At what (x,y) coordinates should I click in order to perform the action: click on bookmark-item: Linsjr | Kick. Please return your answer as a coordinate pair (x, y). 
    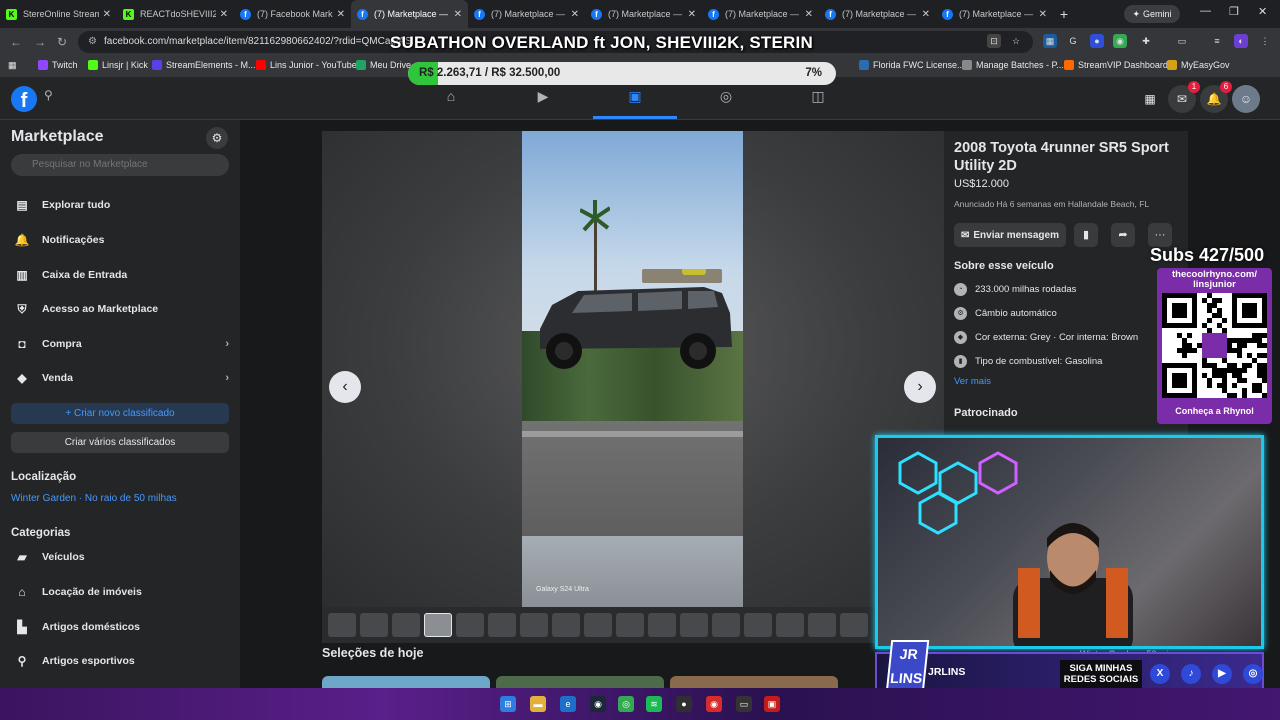
    Looking at the image, I should click on (118, 65).